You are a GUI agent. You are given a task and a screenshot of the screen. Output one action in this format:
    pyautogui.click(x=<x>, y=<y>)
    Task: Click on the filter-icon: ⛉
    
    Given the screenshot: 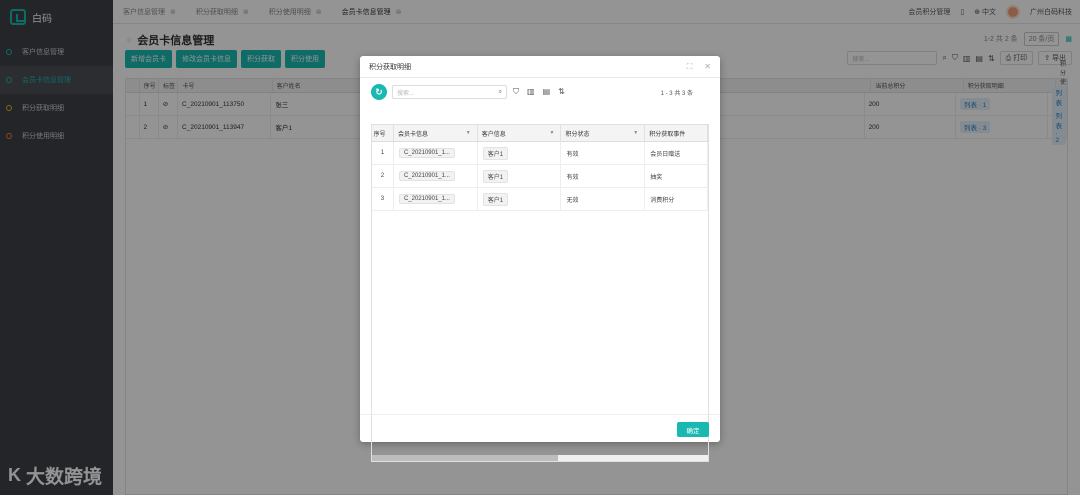 What is the action you would take?
    pyautogui.click(x=516, y=92)
    